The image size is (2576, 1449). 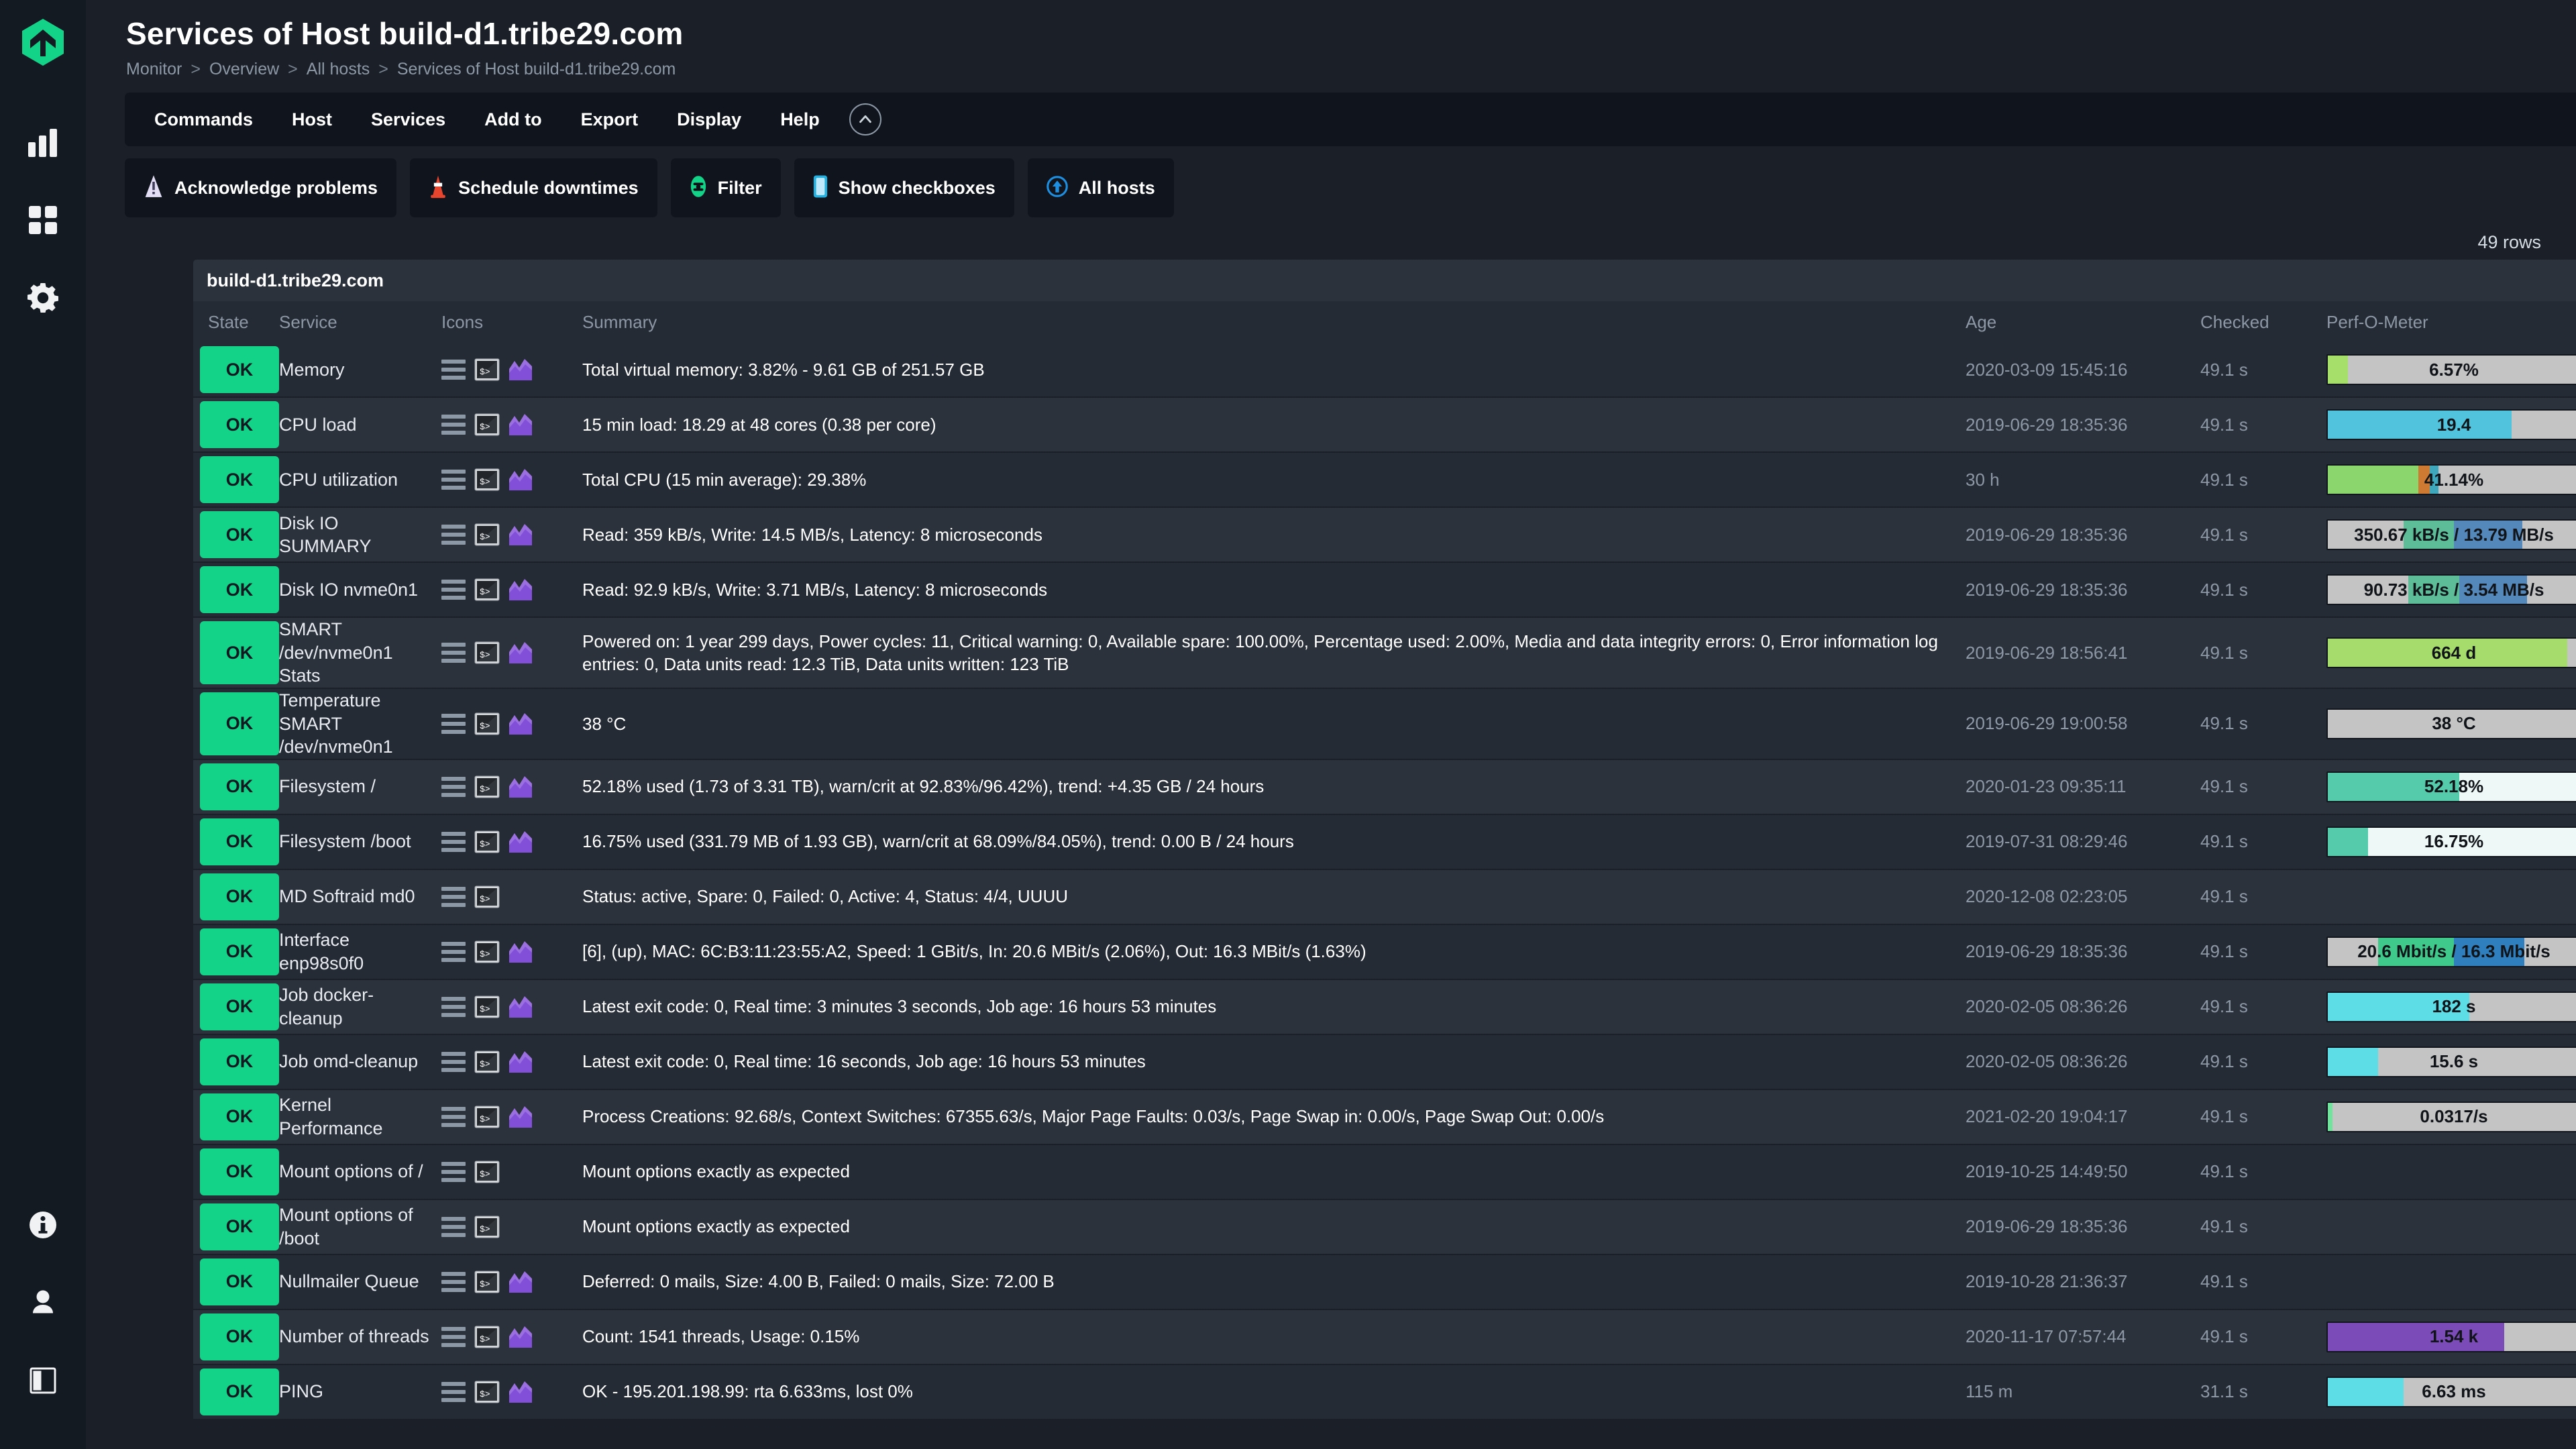 I want to click on toolbar-button-schedule-downtimes: Schedule downtimes, so click(x=533, y=188).